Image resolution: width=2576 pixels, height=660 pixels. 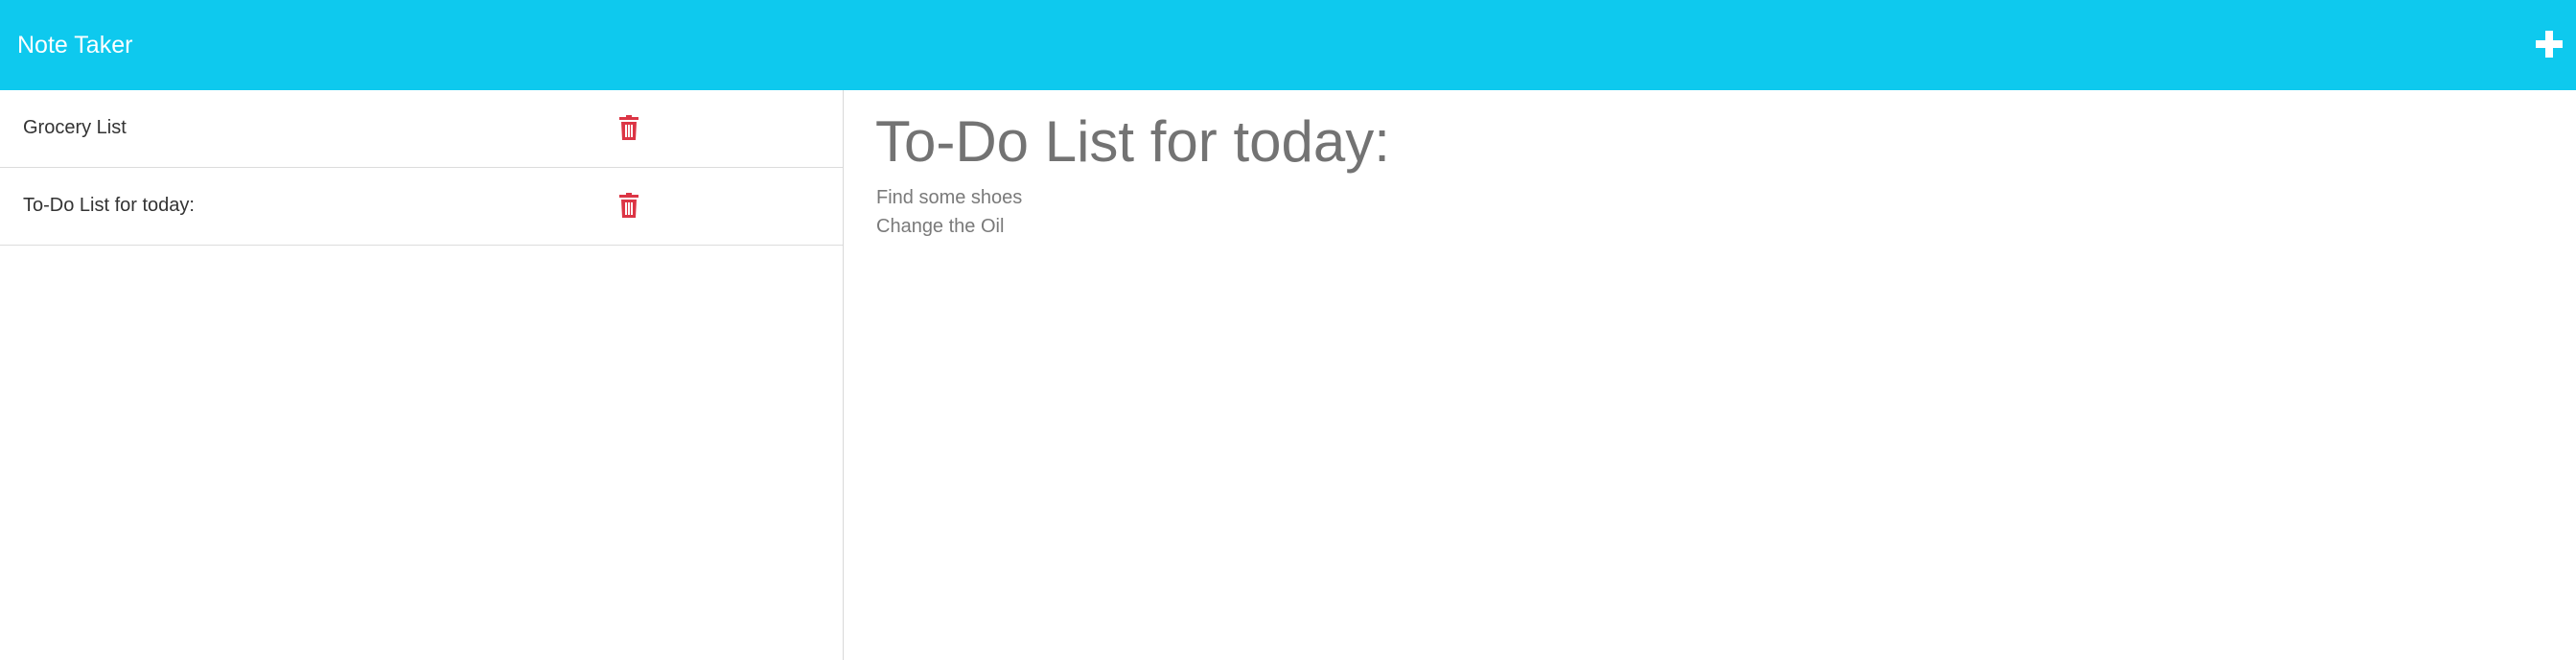 I want to click on plus-icon, so click(x=2549, y=45).